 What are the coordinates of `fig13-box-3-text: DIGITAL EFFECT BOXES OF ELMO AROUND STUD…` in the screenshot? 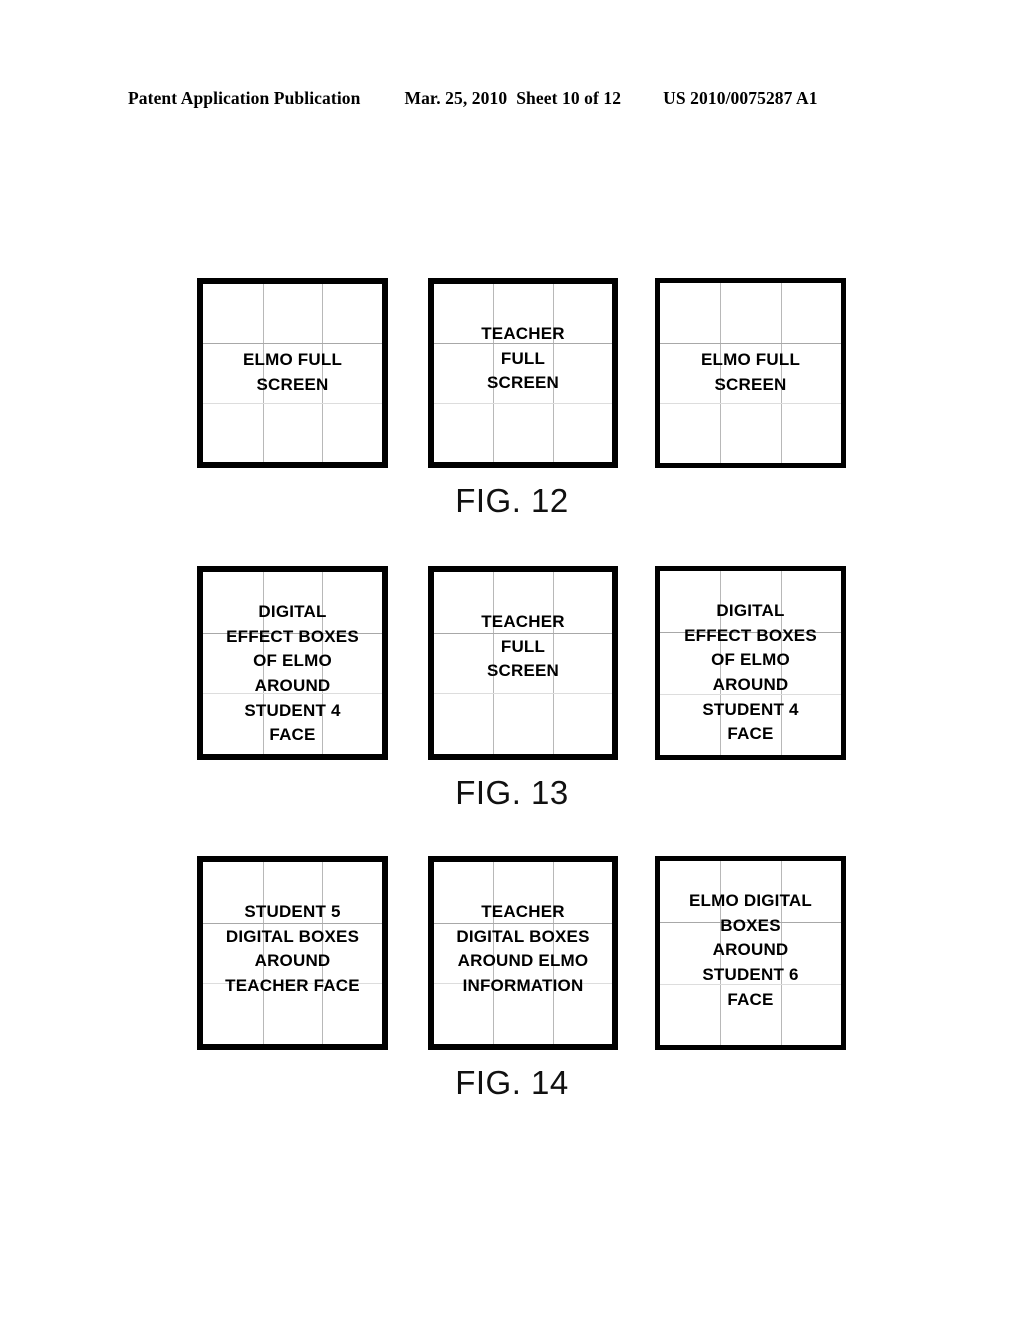 It's located at (750, 663).